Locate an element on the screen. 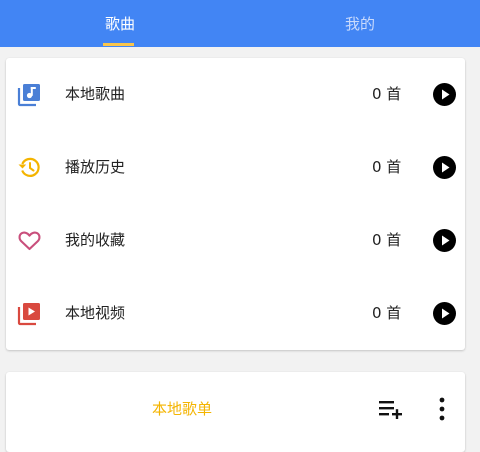 The width and height of the screenshot is (480, 452). playlist-title: 本地歌单 is located at coordinates (182, 409).